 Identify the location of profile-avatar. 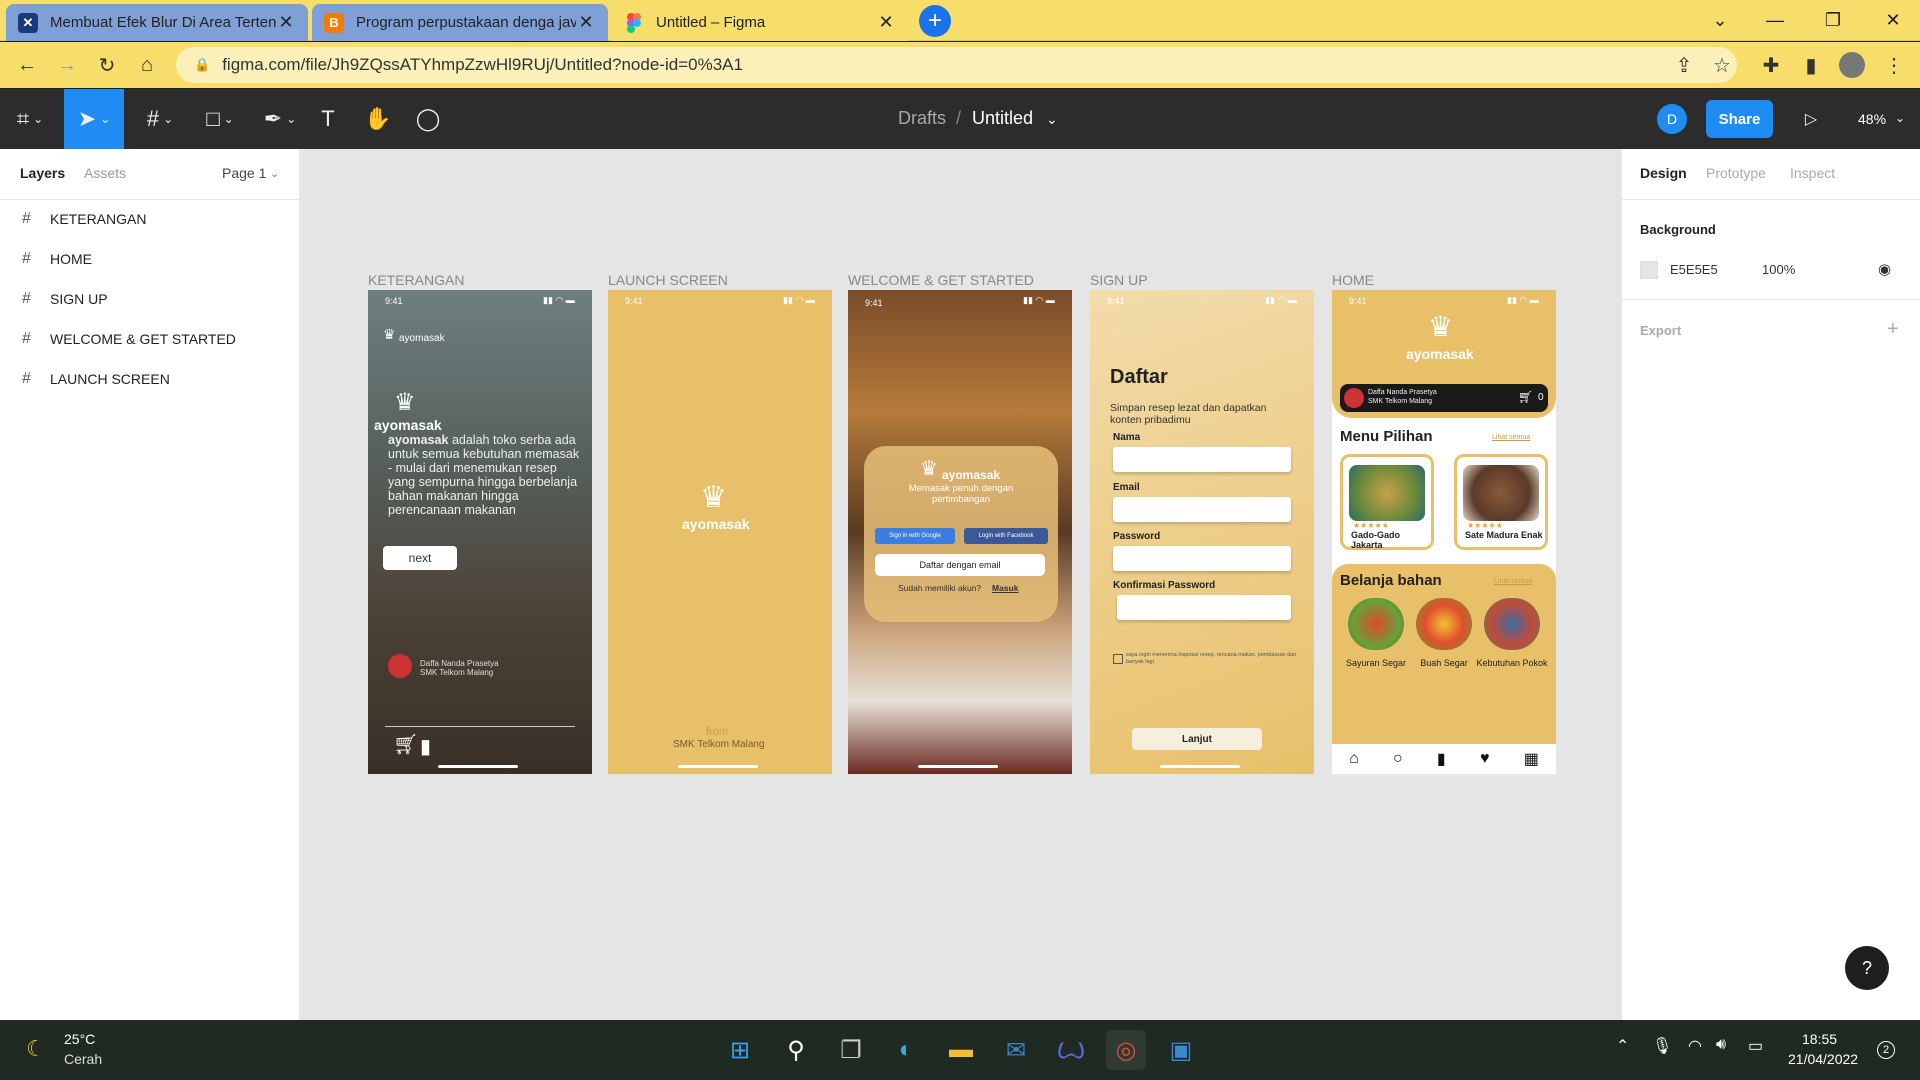
(1852, 65).